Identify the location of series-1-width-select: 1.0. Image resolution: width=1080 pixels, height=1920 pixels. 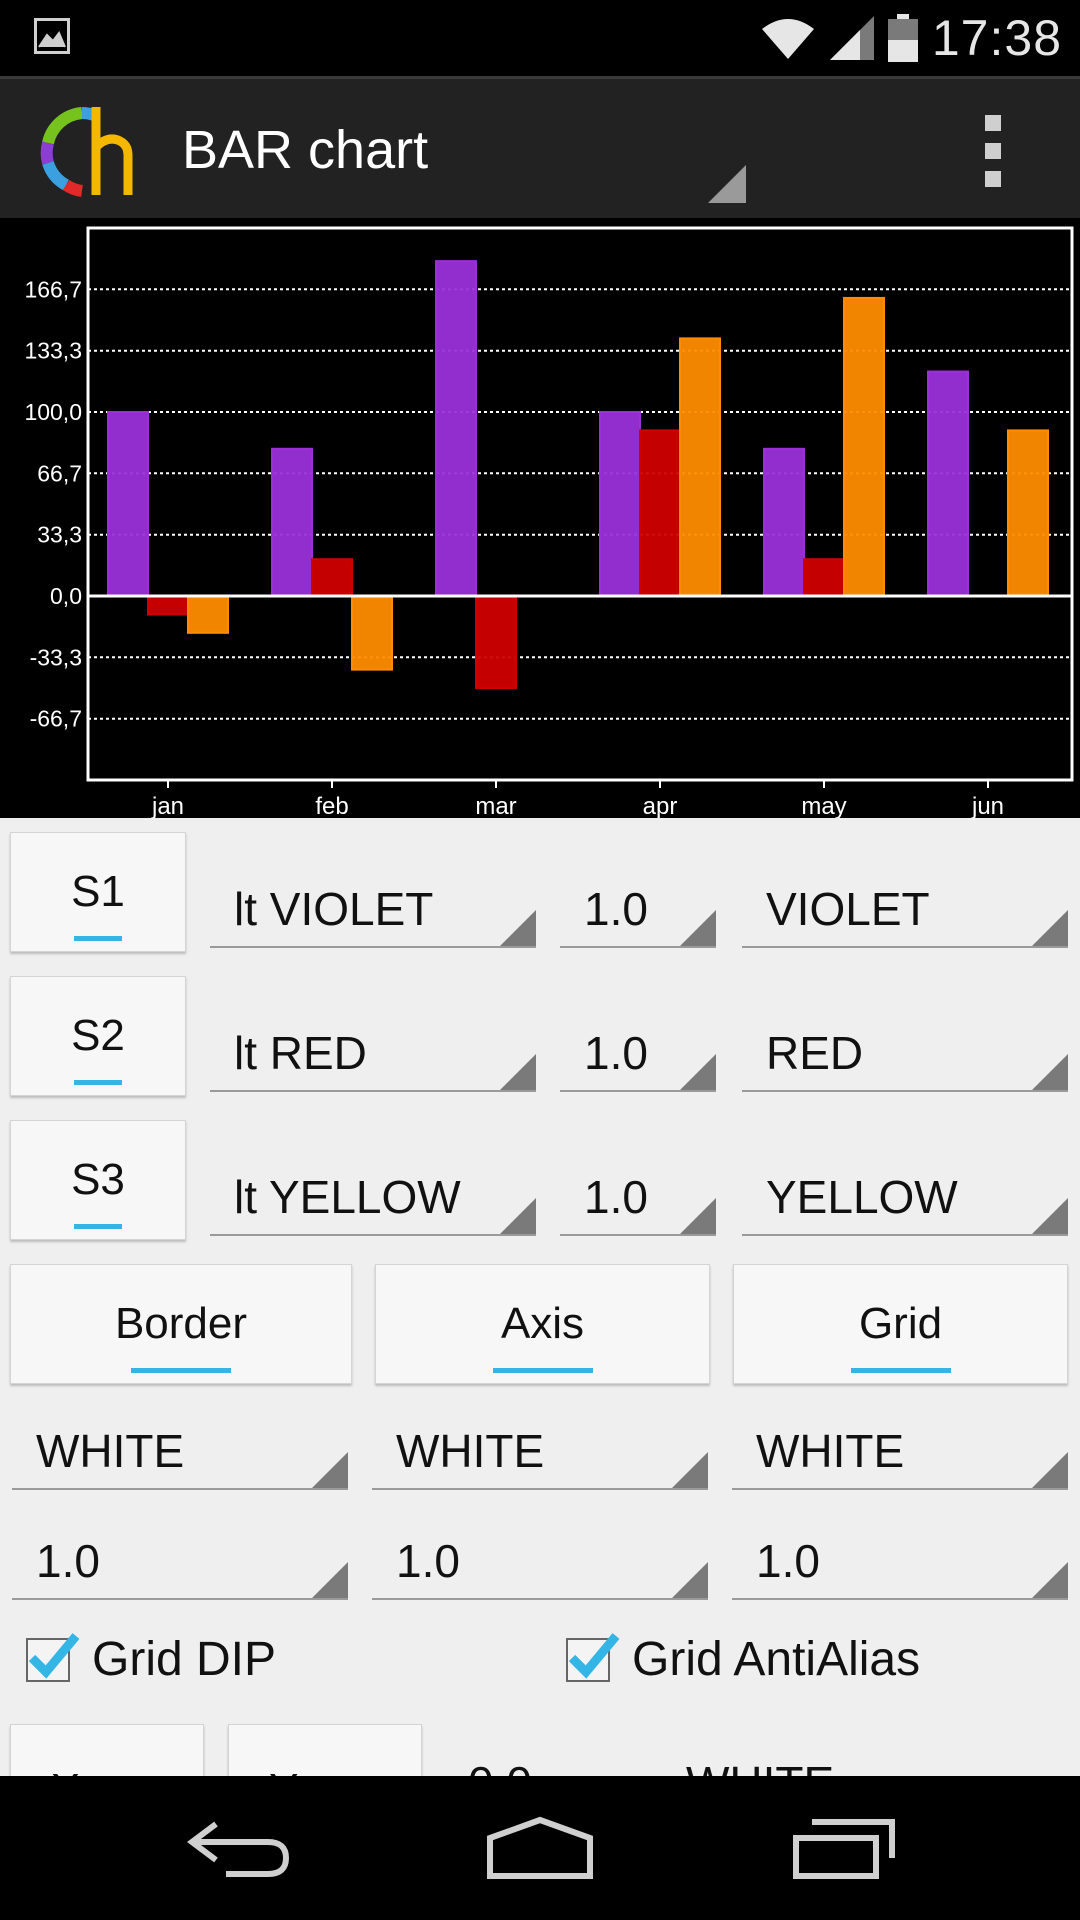
(638, 909).